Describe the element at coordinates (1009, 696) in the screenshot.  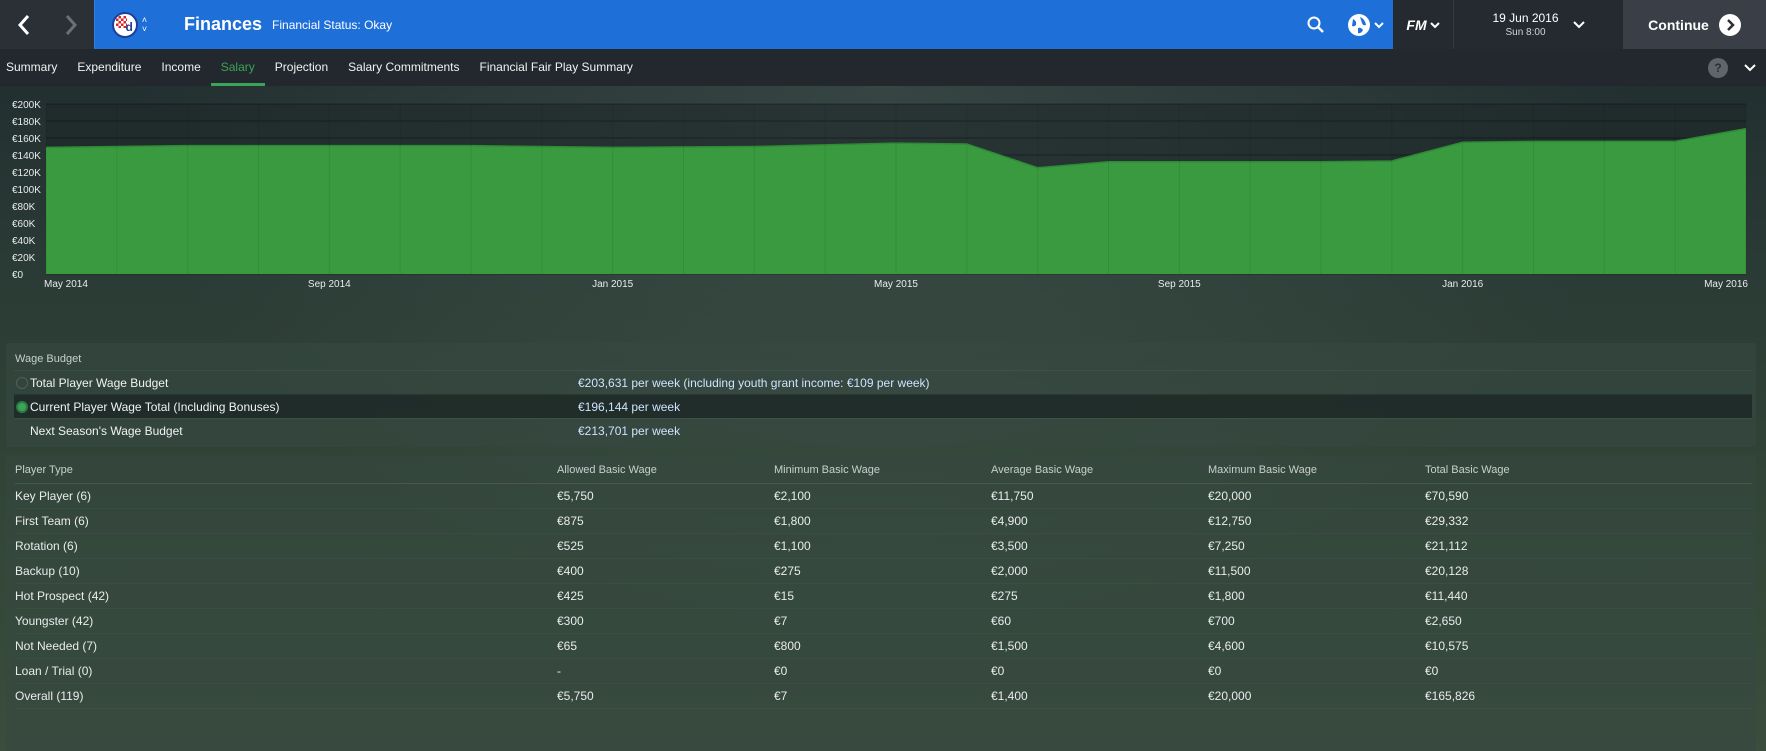
I see `table-cell: €1,400` at that location.